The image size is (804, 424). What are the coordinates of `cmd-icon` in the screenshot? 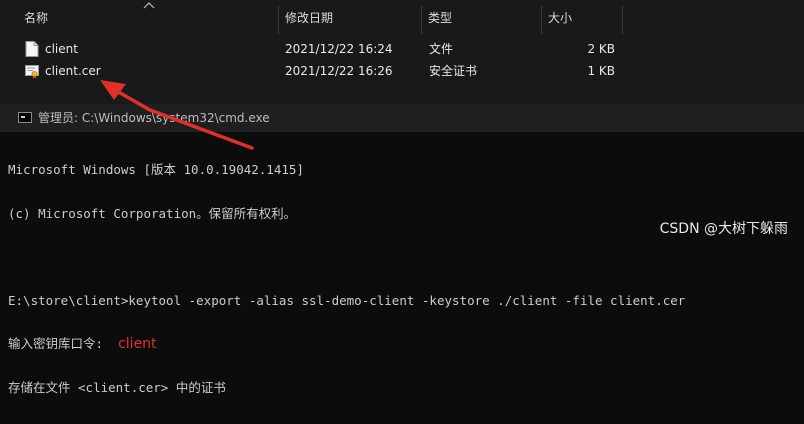 It's located at (25, 117).